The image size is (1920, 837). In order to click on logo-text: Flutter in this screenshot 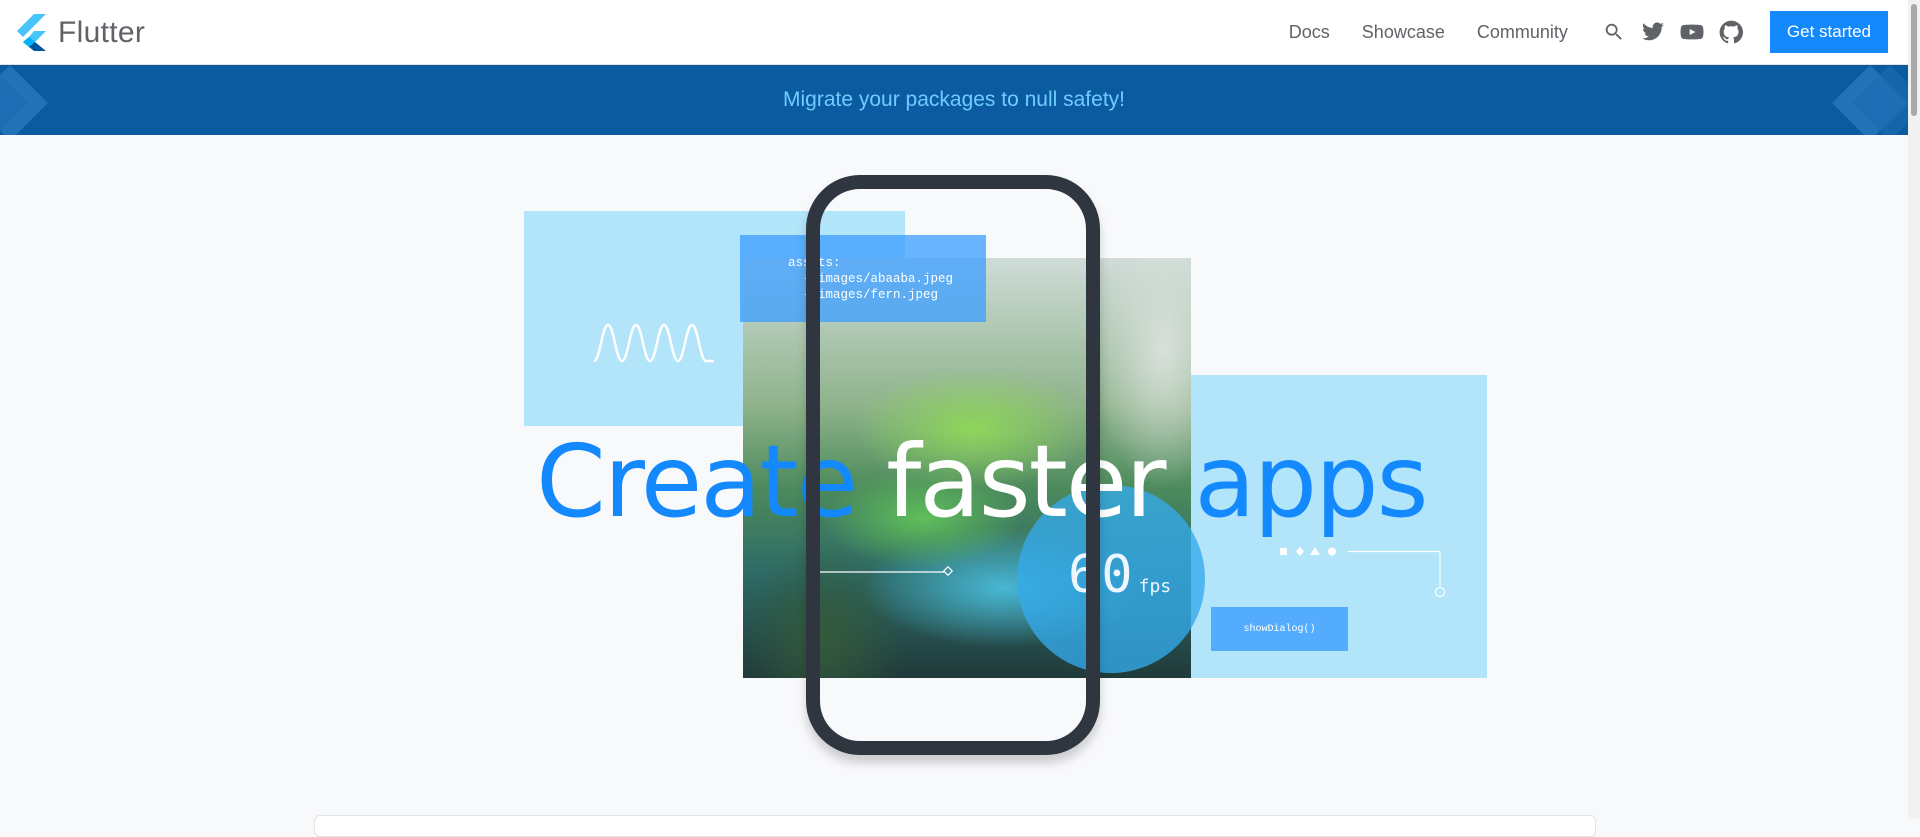, I will do `click(102, 32)`.